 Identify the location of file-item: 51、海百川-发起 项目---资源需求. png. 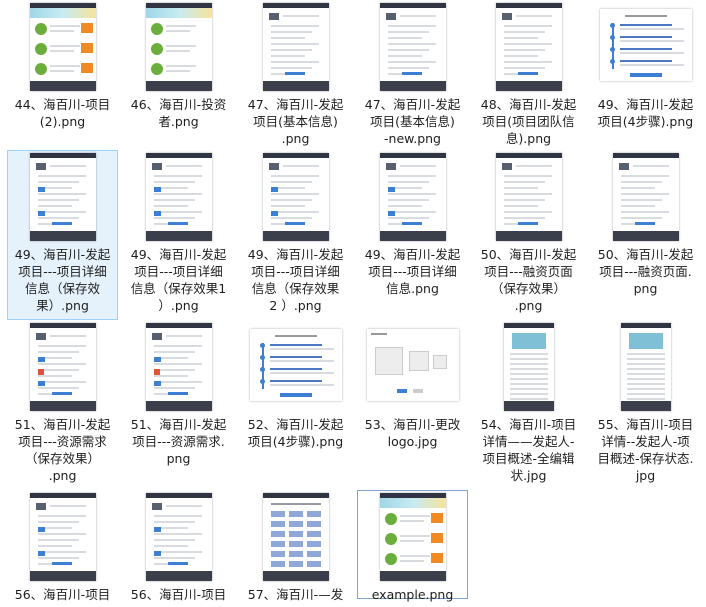
(178, 405).